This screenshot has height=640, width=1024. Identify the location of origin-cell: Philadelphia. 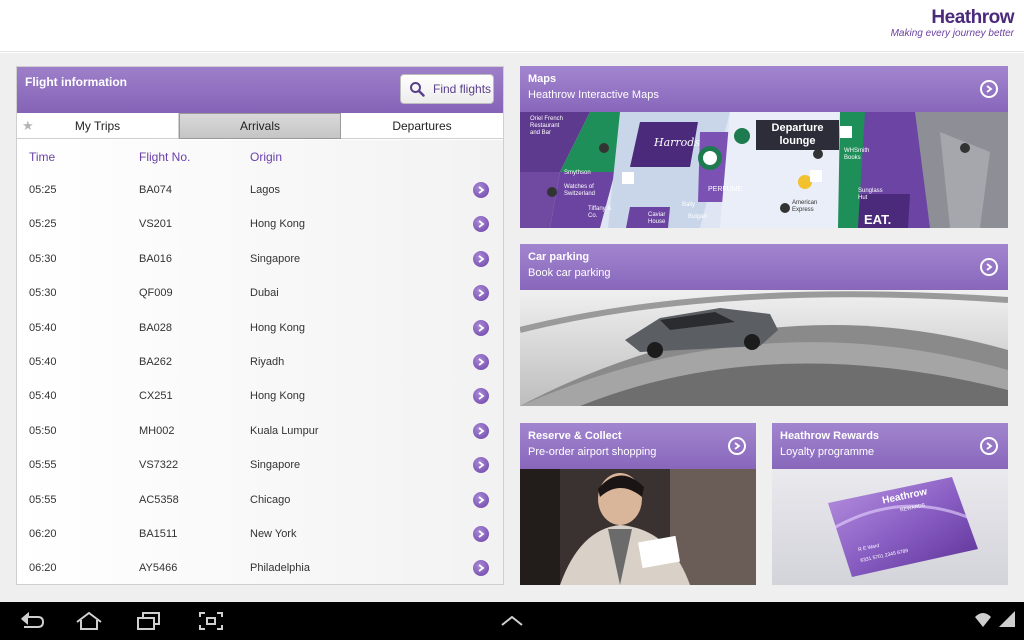
(280, 568).